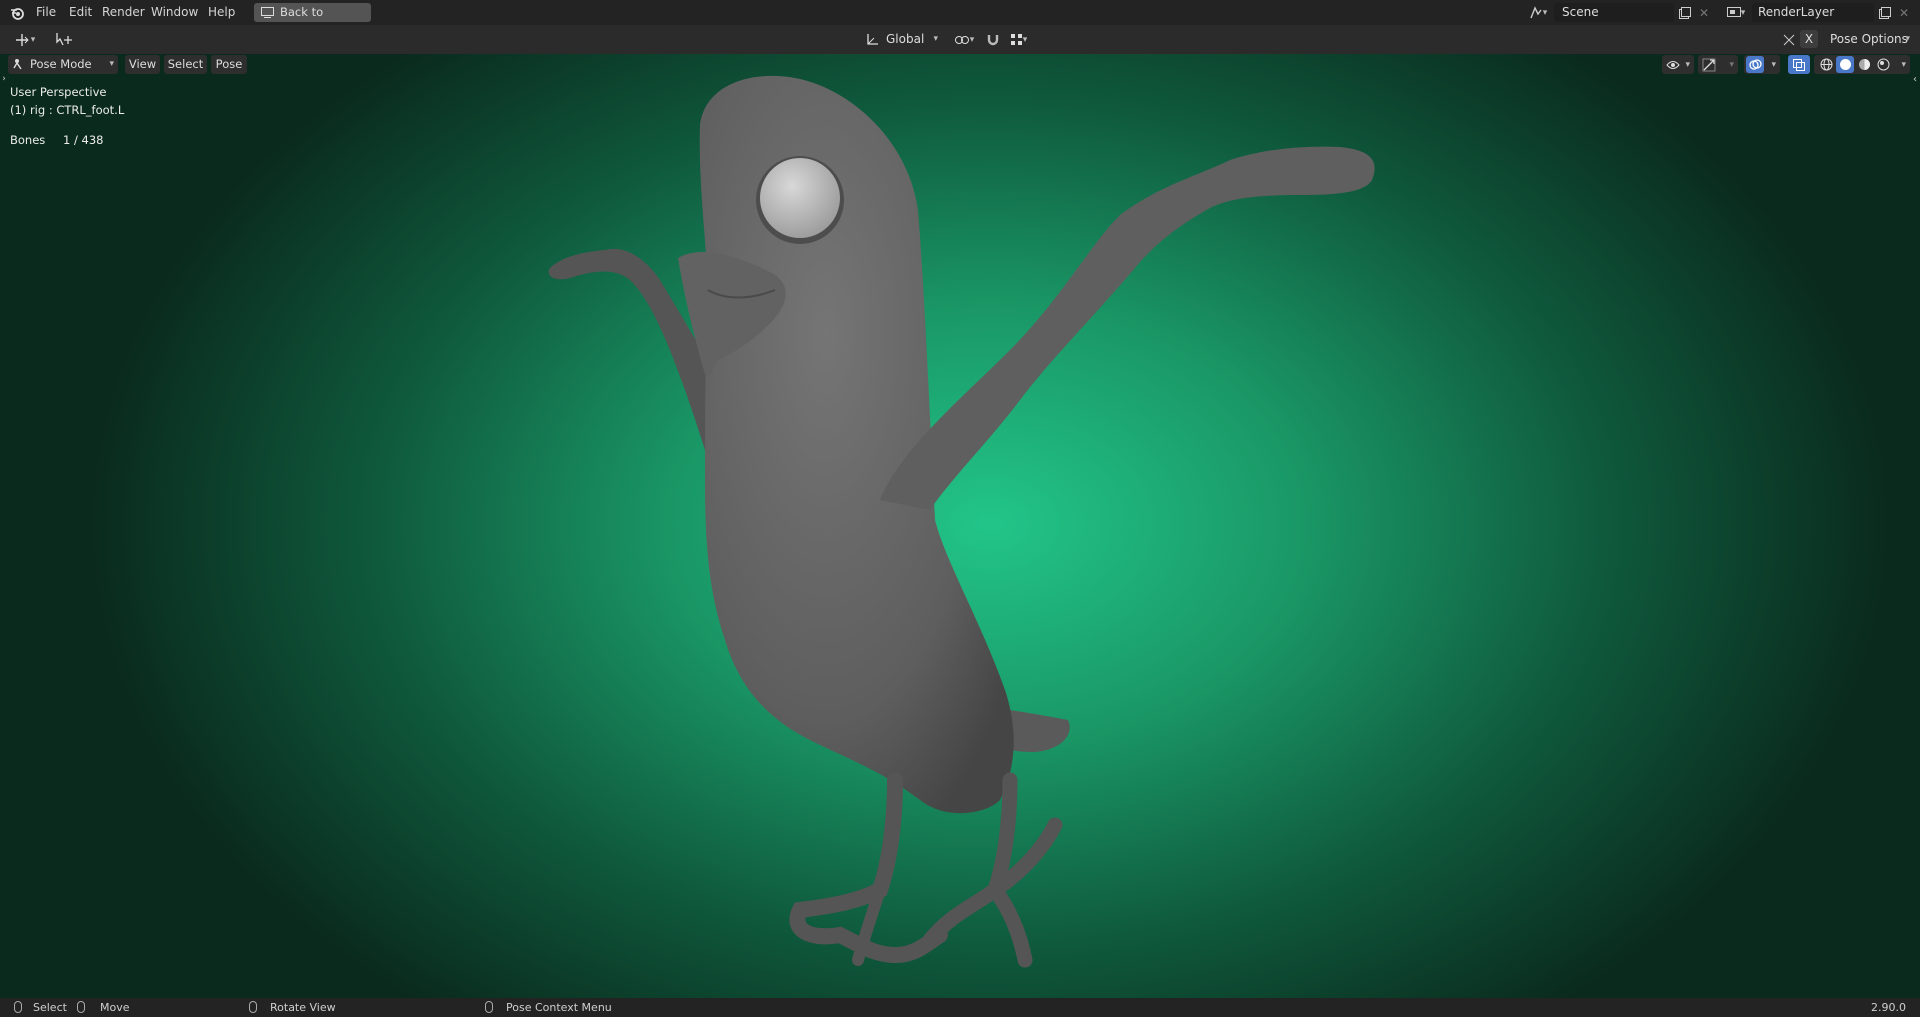  What do you see at coordinates (1888, 1007) in the screenshot?
I see `blender-version: 2.90.0` at bounding box center [1888, 1007].